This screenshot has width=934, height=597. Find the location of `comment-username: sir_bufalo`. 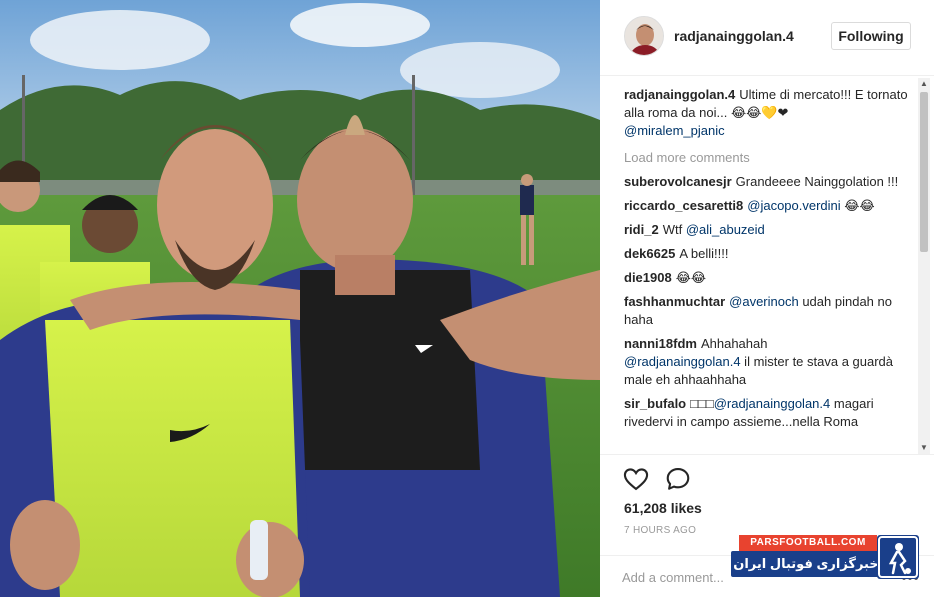

comment-username: sir_bufalo is located at coordinates (655, 403).